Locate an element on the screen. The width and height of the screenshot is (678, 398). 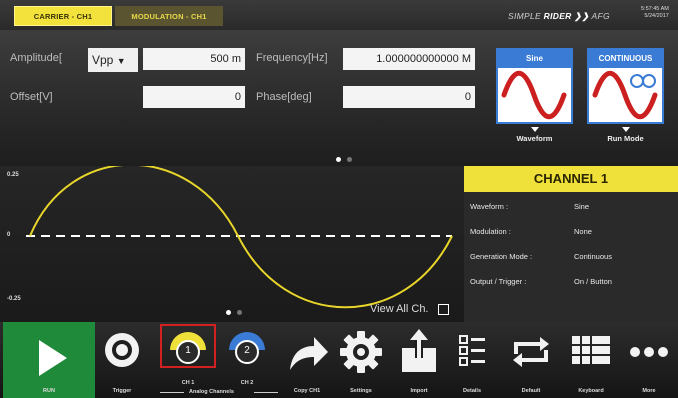
clock-date: 5/24/2017 is located at coordinates (656, 16).